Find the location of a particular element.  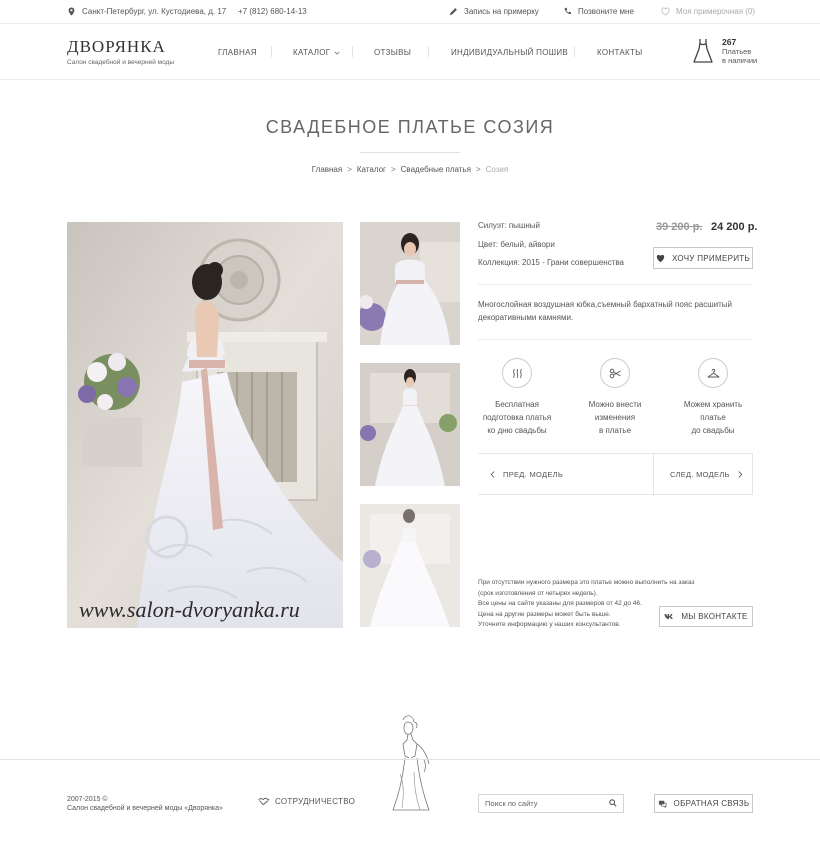

footer-divider is located at coordinates (410, 759).